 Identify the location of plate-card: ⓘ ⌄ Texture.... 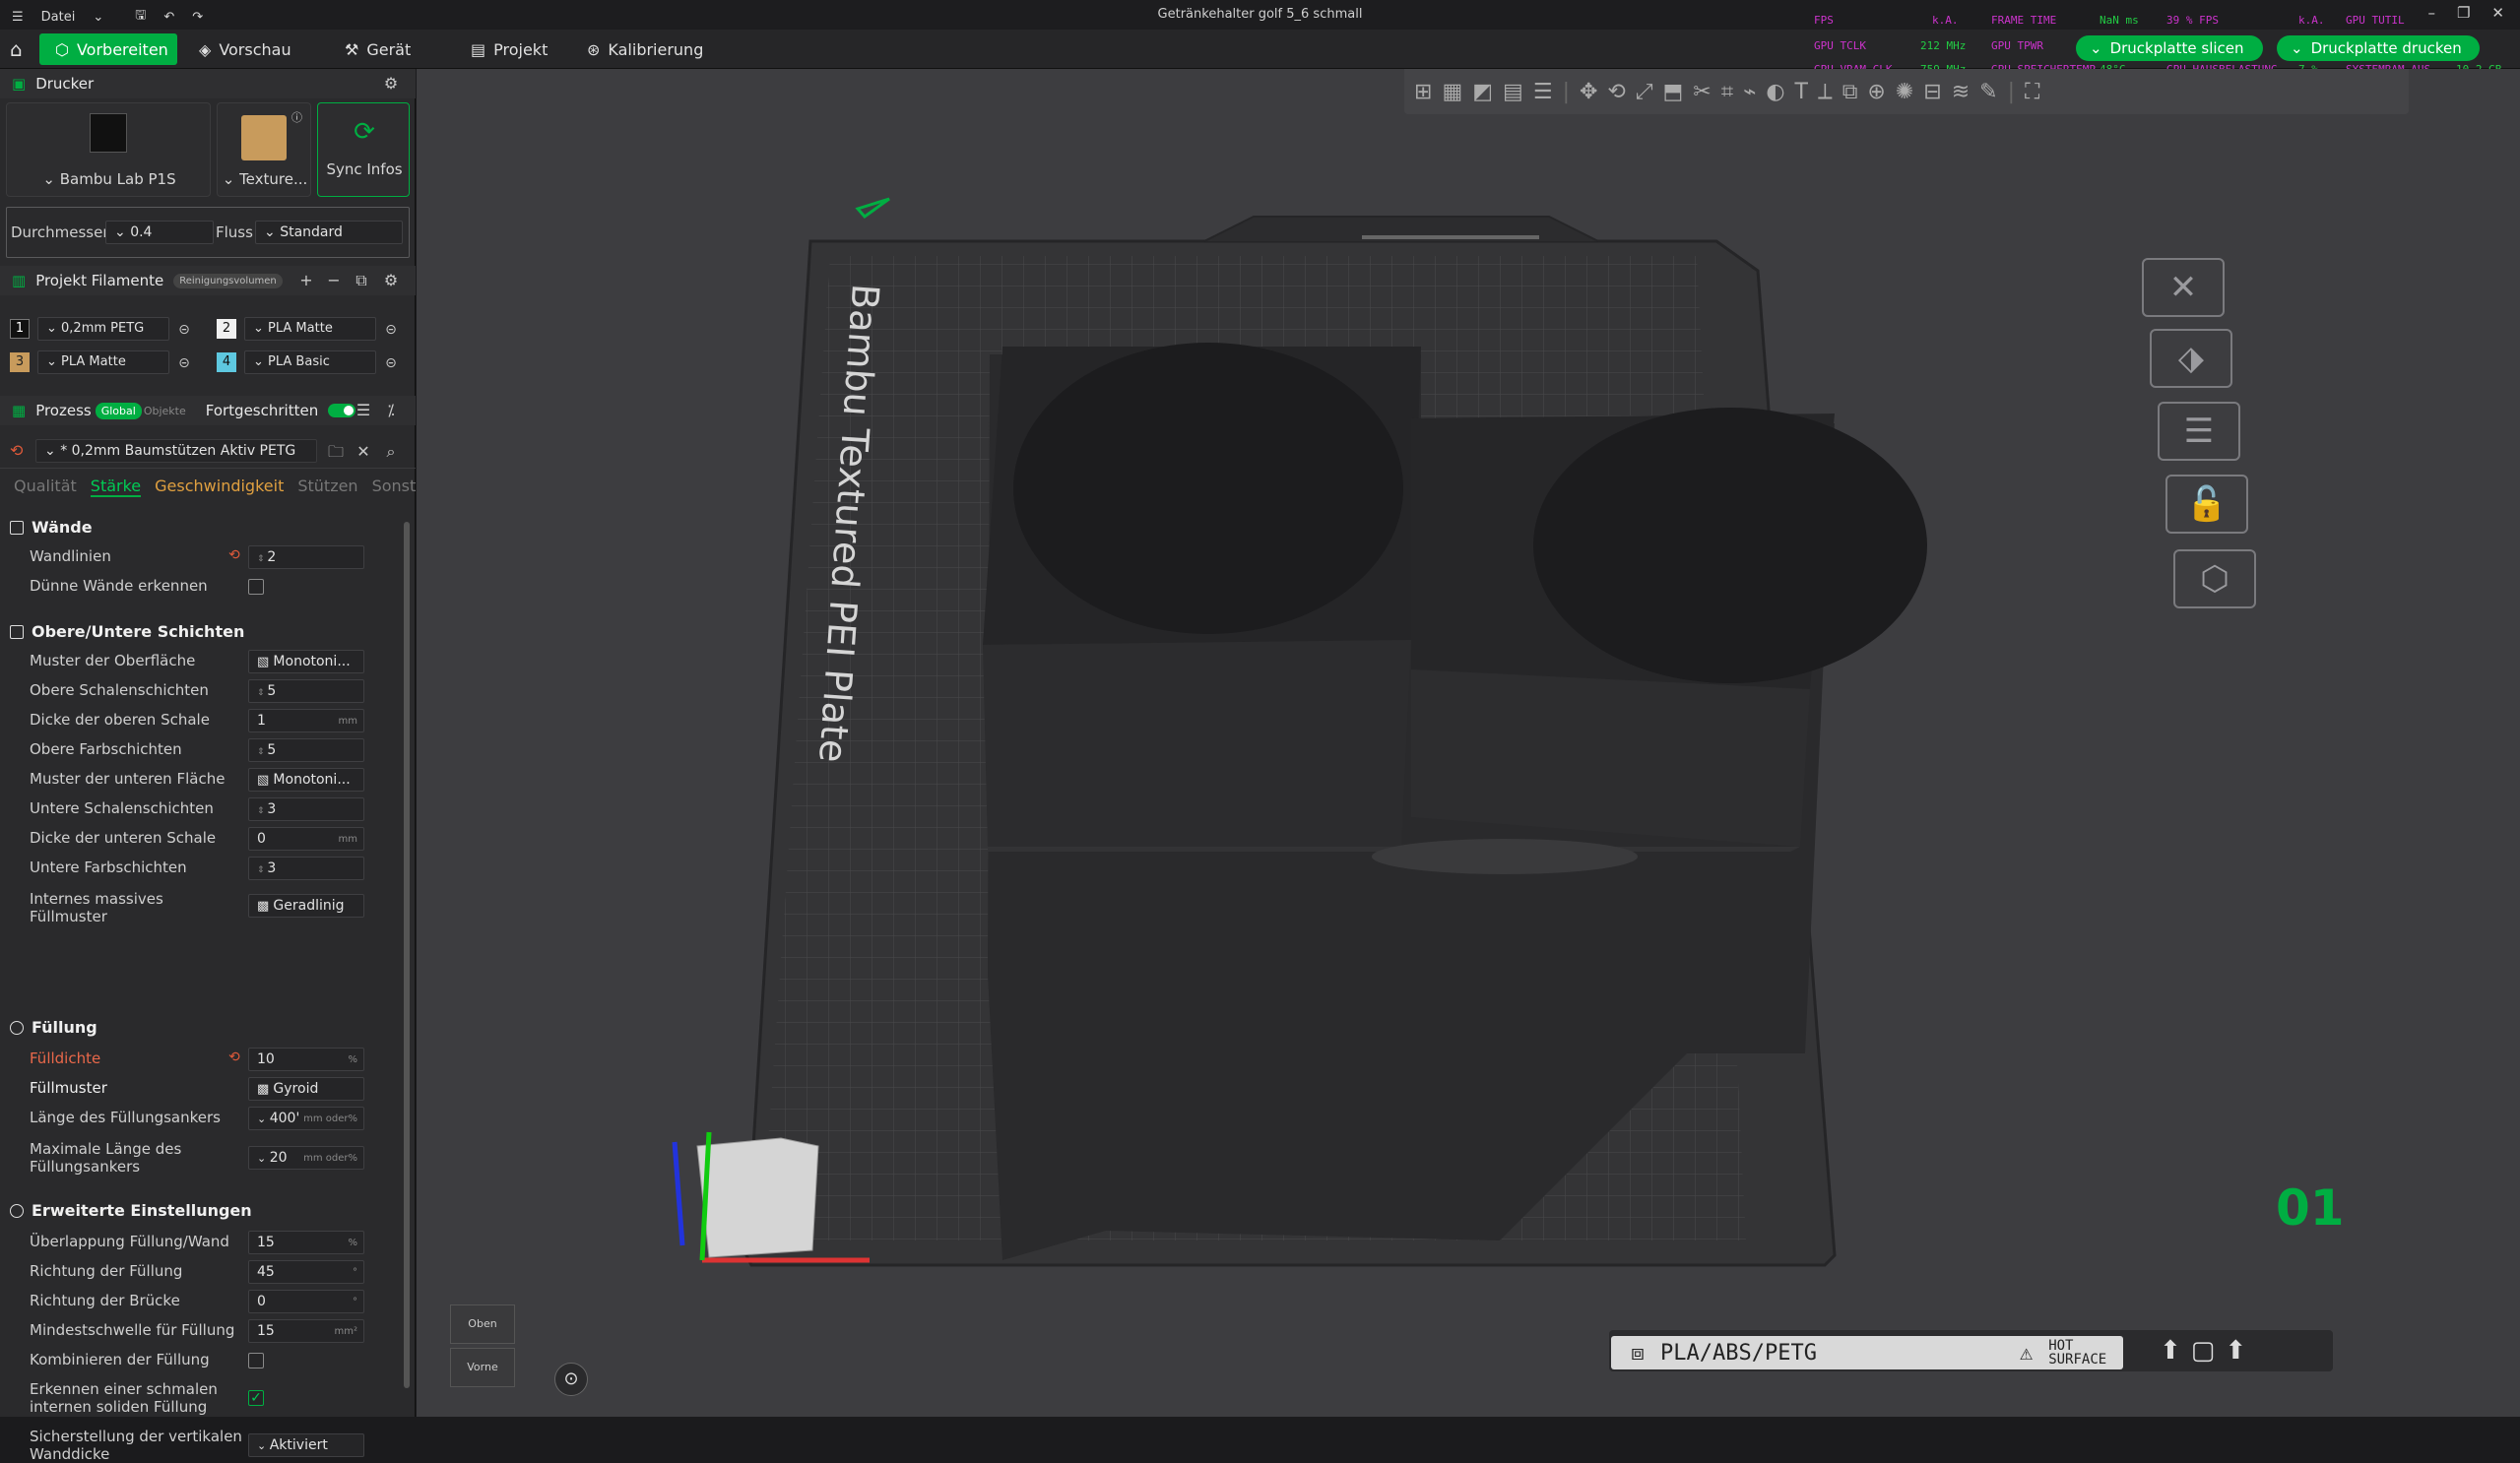
(264, 149).